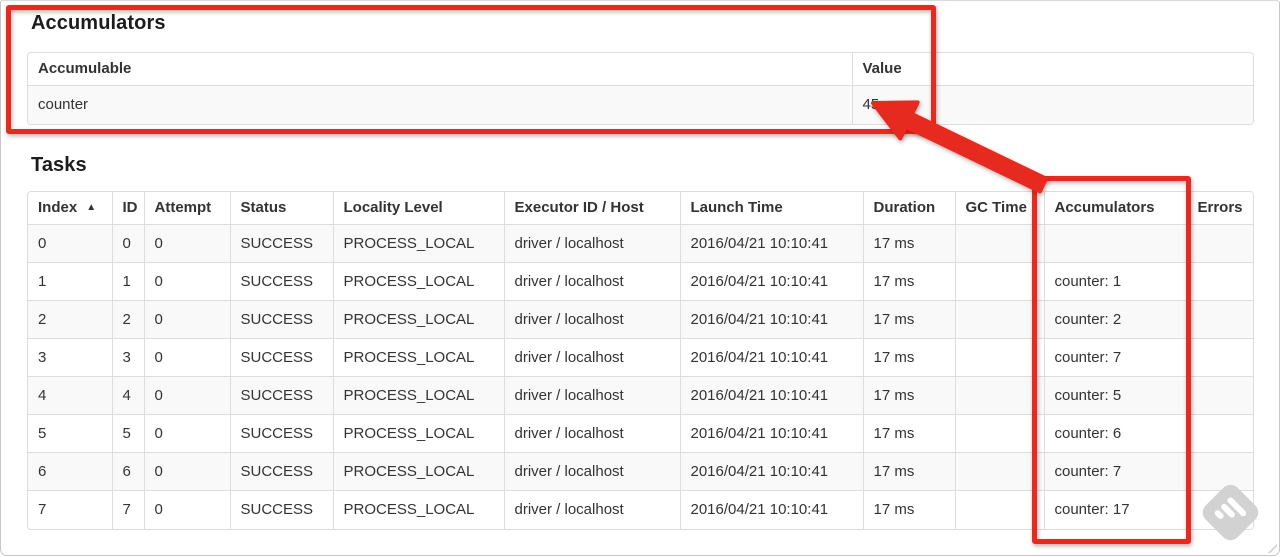 This screenshot has width=1280, height=557. I want to click on value-cell: 45, so click(1052, 104).